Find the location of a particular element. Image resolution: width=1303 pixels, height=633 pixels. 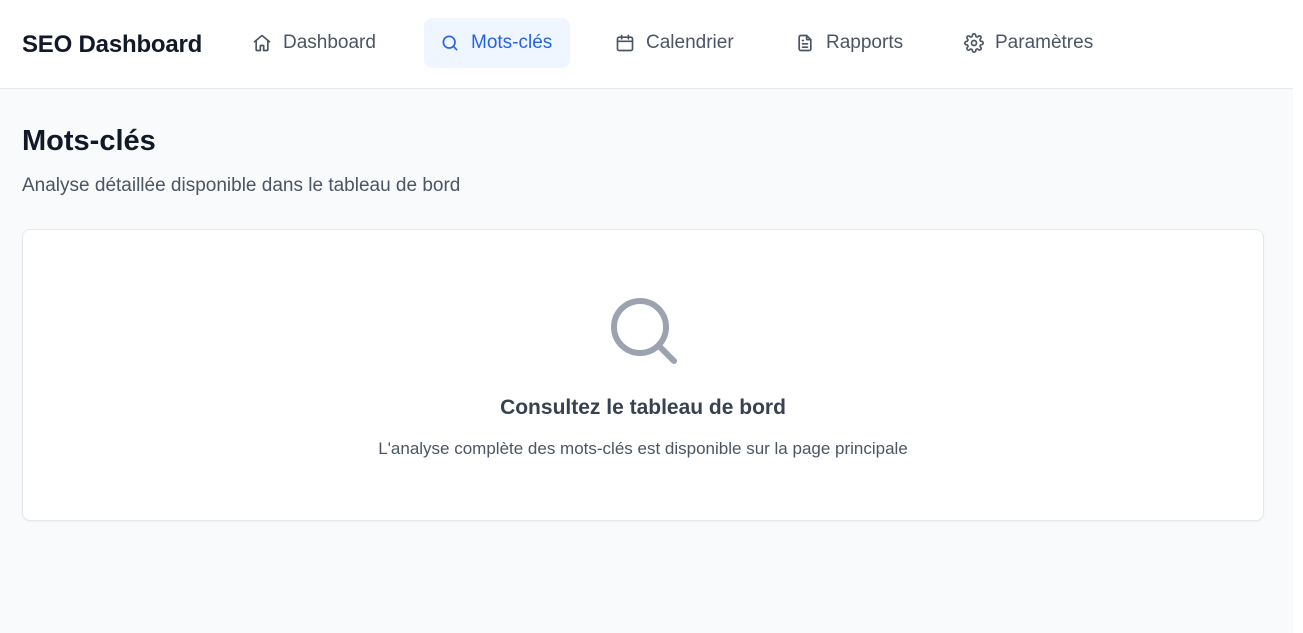

nav-item-reports: Rapports is located at coordinates (849, 43).